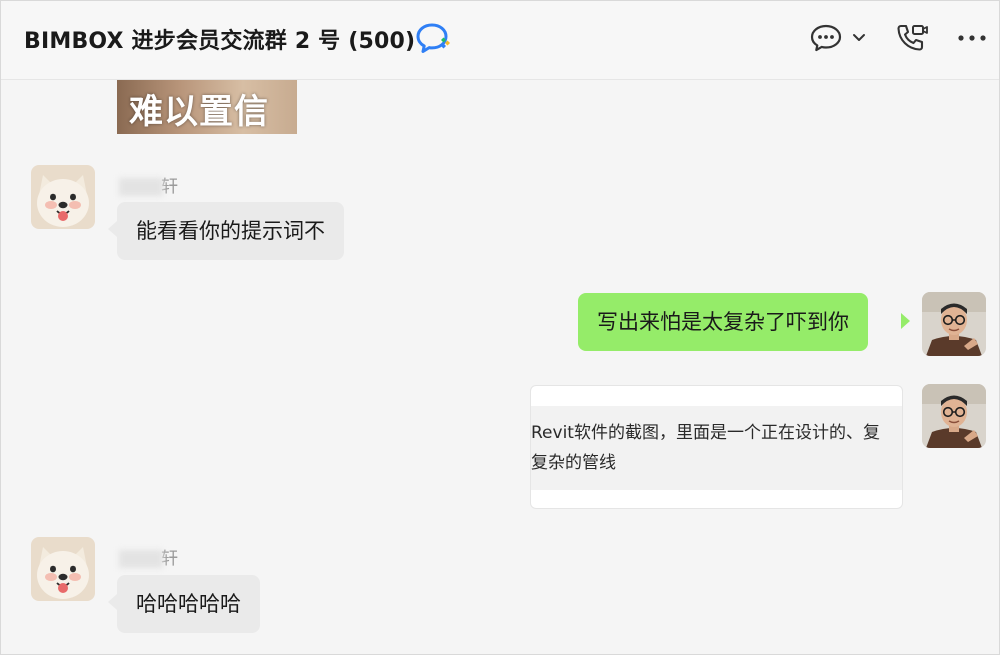 This screenshot has width=1000, height=655. I want to click on card-body: Revit软件的截图，里面是一个正在设计的、复 复杂的管线, so click(716, 448).